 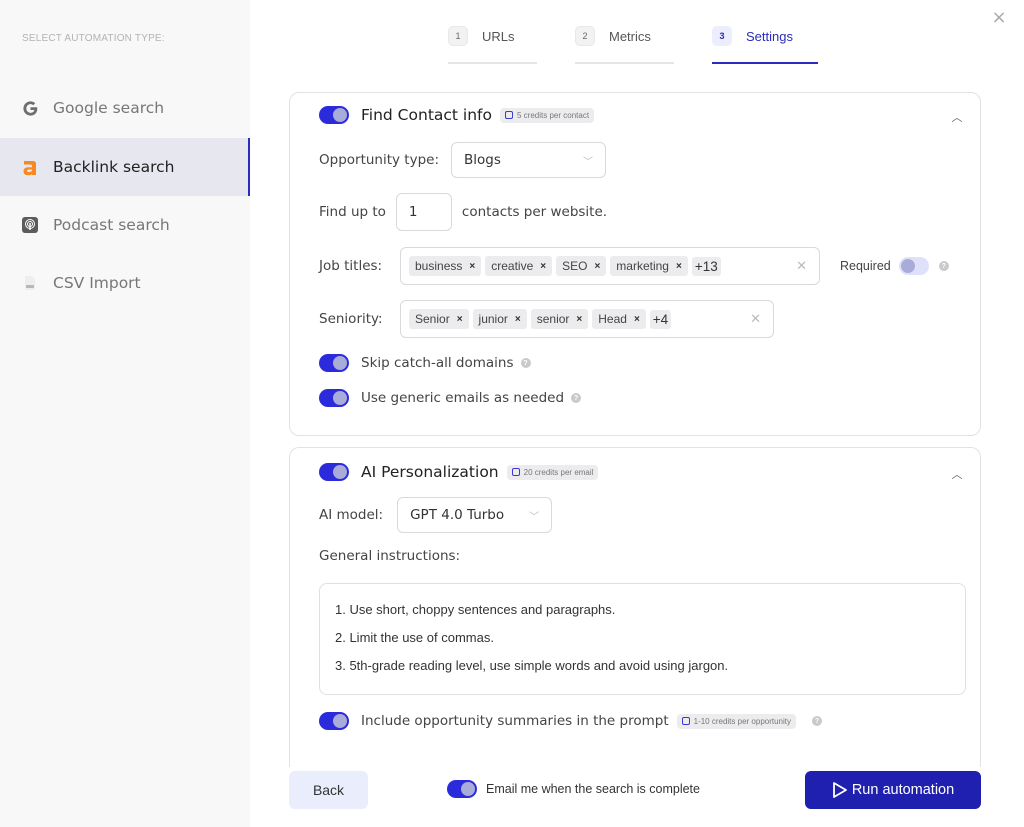 I want to click on credits-badge: 20 credits per email, so click(x=552, y=472).